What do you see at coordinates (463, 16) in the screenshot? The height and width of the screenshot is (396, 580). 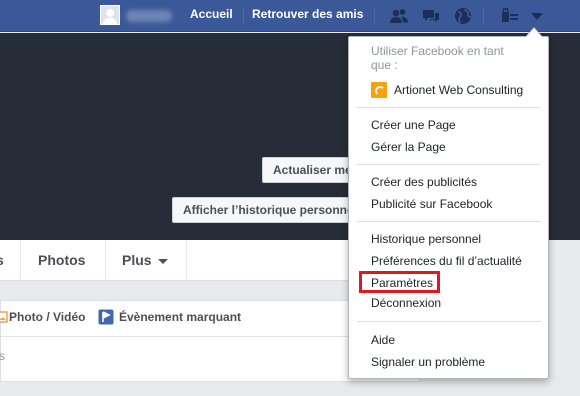 I see `notifications-globe-icon` at bounding box center [463, 16].